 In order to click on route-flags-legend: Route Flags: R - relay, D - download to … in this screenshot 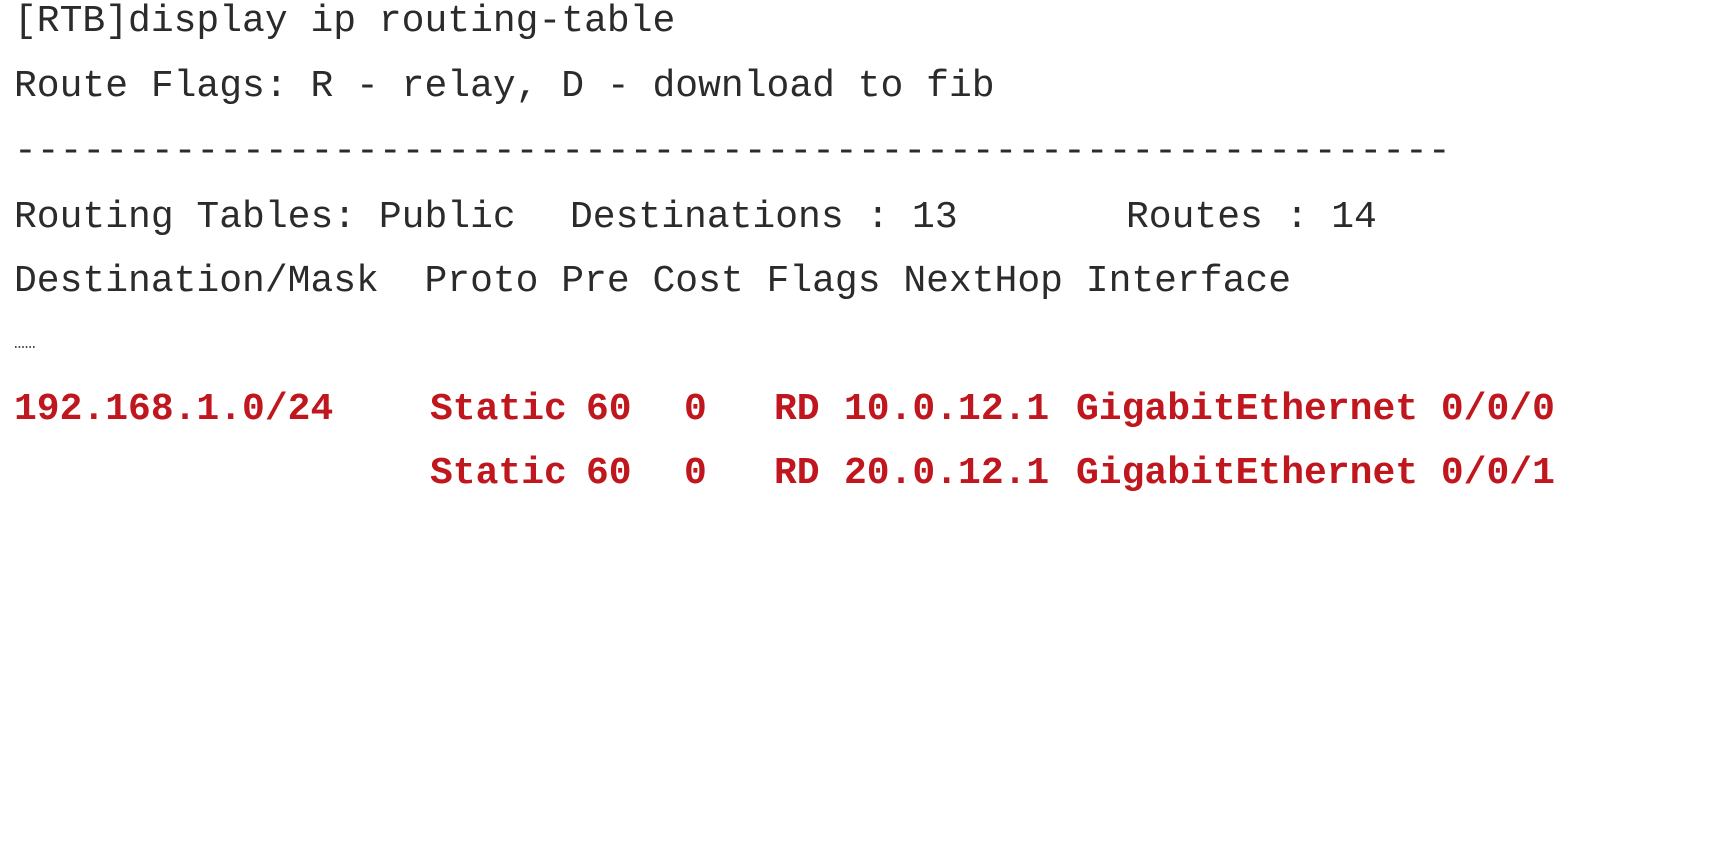, I will do `click(504, 86)`.